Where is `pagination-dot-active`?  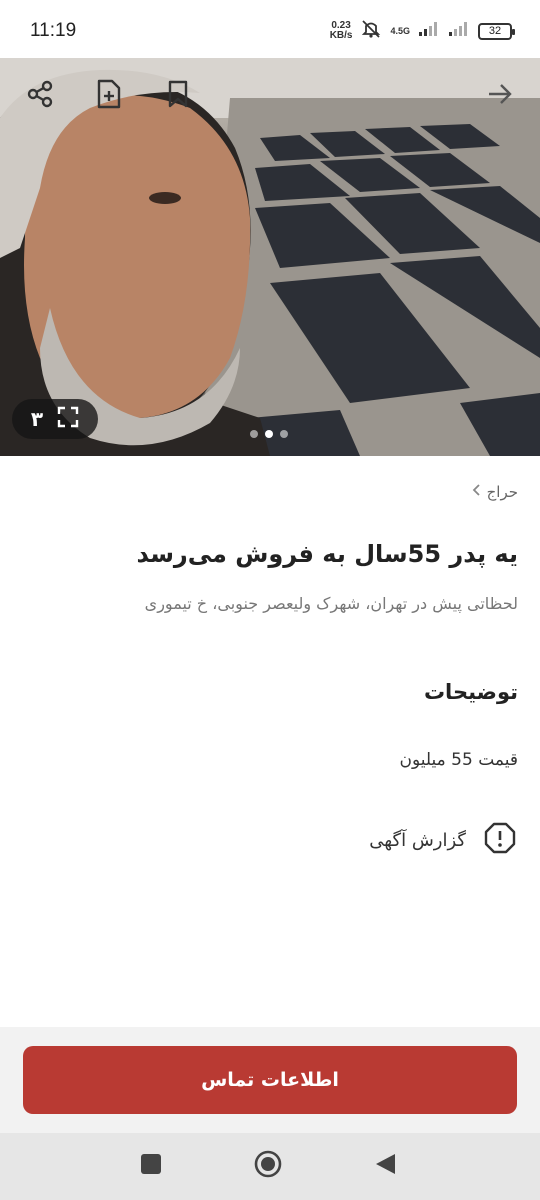 pagination-dot-active is located at coordinates (269, 434).